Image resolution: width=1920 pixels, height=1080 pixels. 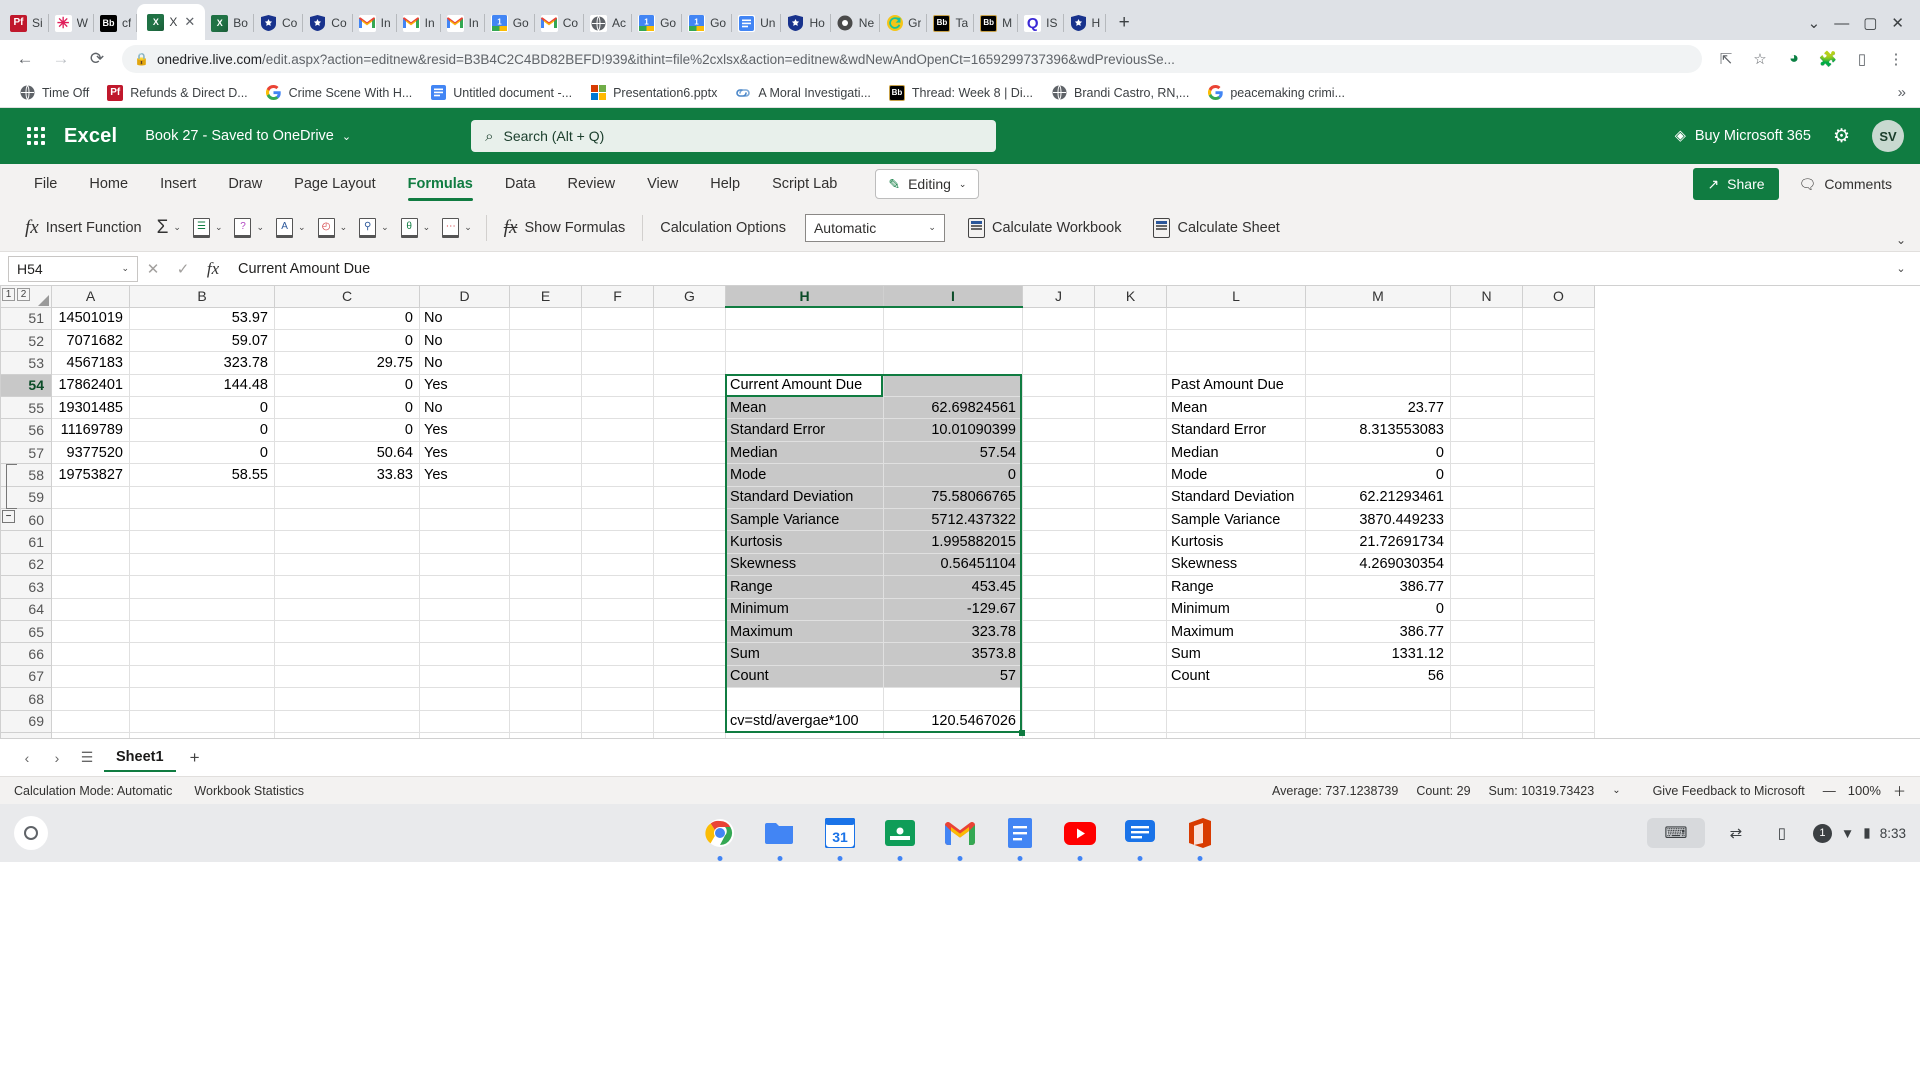 I want to click on ribbon-tab-page-layout: Page Layout, so click(x=334, y=184).